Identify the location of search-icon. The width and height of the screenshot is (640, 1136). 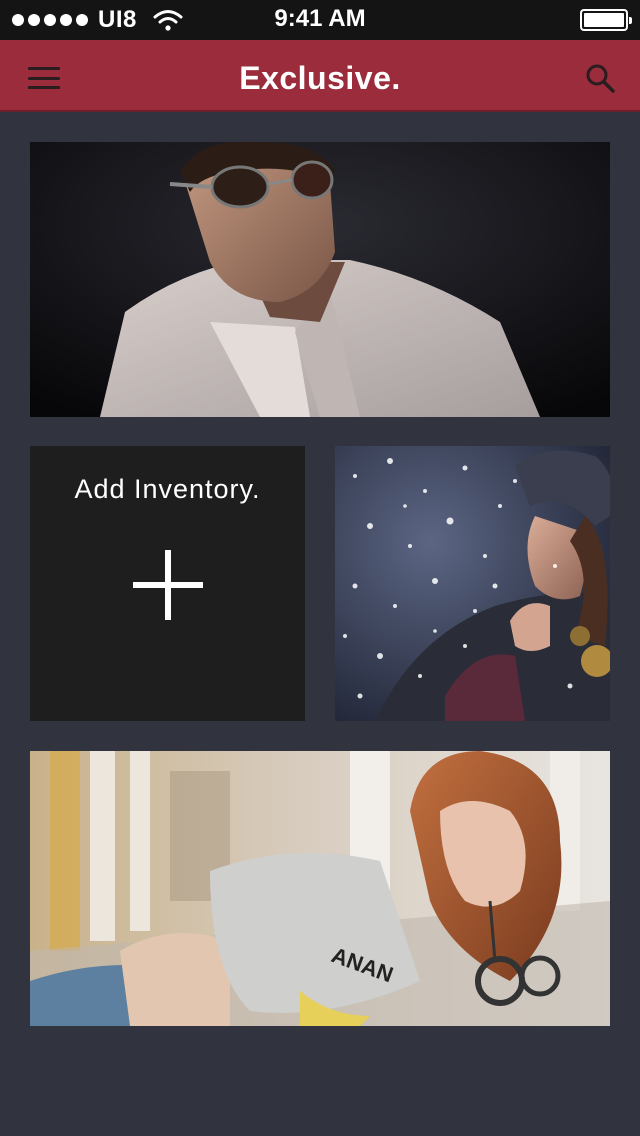
(600, 78).